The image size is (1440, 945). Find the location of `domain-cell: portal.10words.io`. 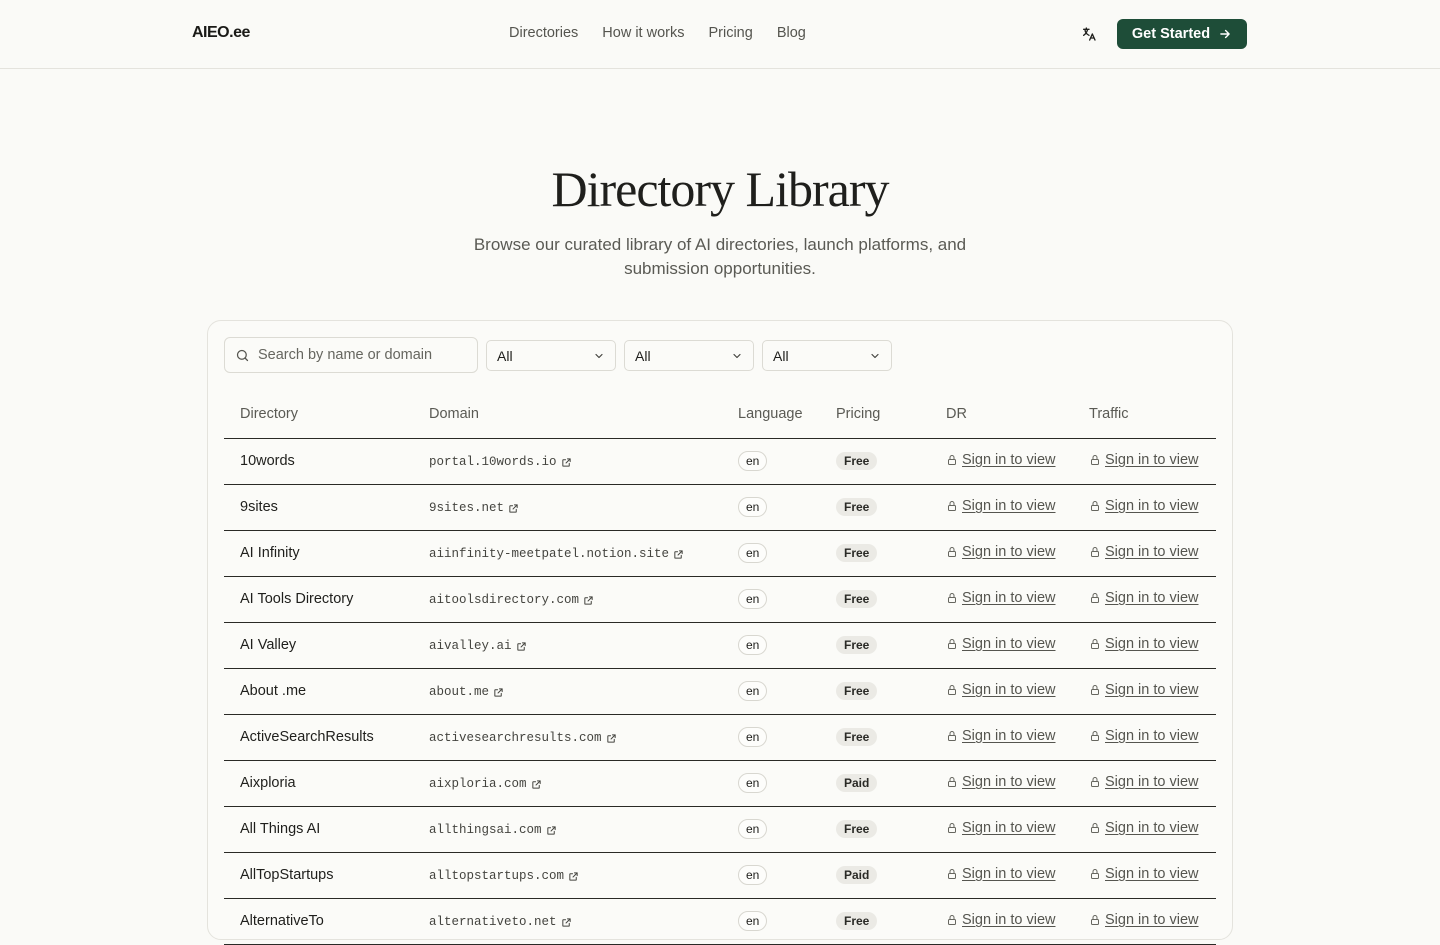

domain-cell: portal.10words.io is located at coordinates (567, 461).